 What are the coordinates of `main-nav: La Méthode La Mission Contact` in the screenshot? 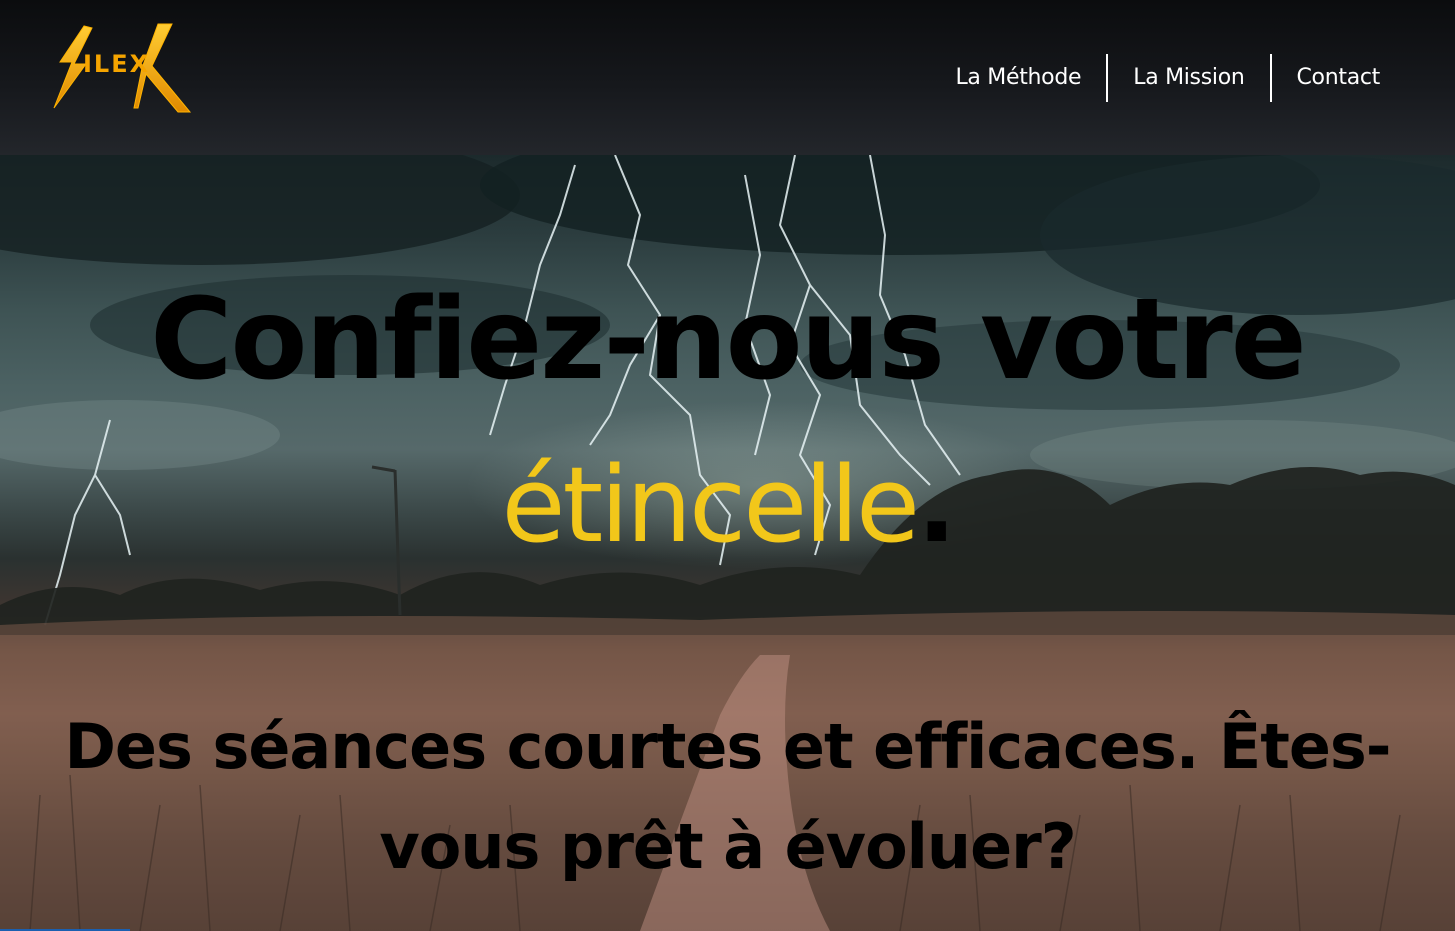 It's located at (1155, 78).